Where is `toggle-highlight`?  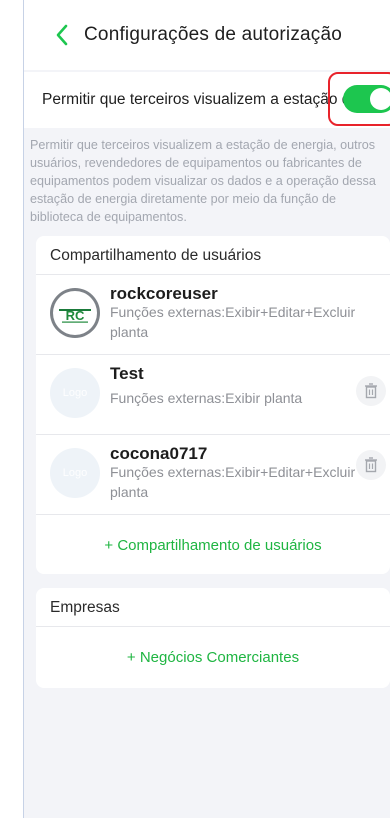 toggle-highlight is located at coordinates (359, 99).